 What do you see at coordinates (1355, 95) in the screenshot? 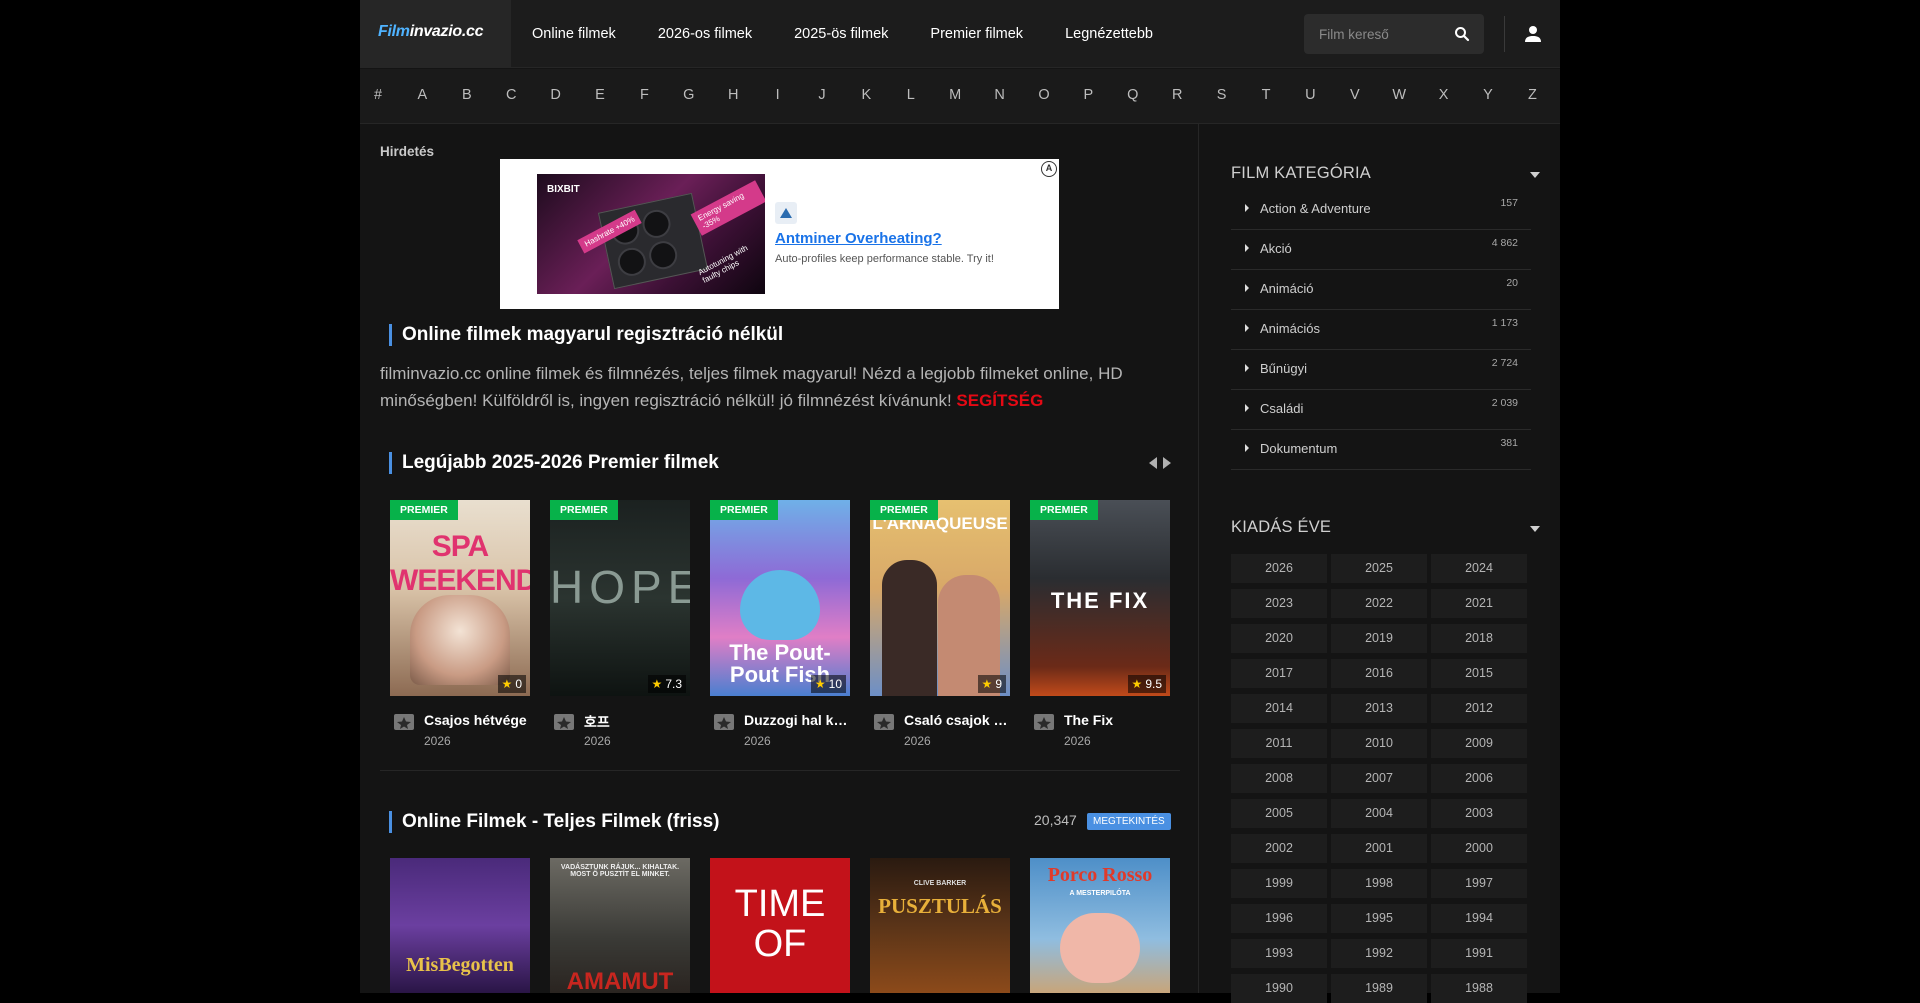
I see `alphabet-letter: V` at bounding box center [1355, 95].